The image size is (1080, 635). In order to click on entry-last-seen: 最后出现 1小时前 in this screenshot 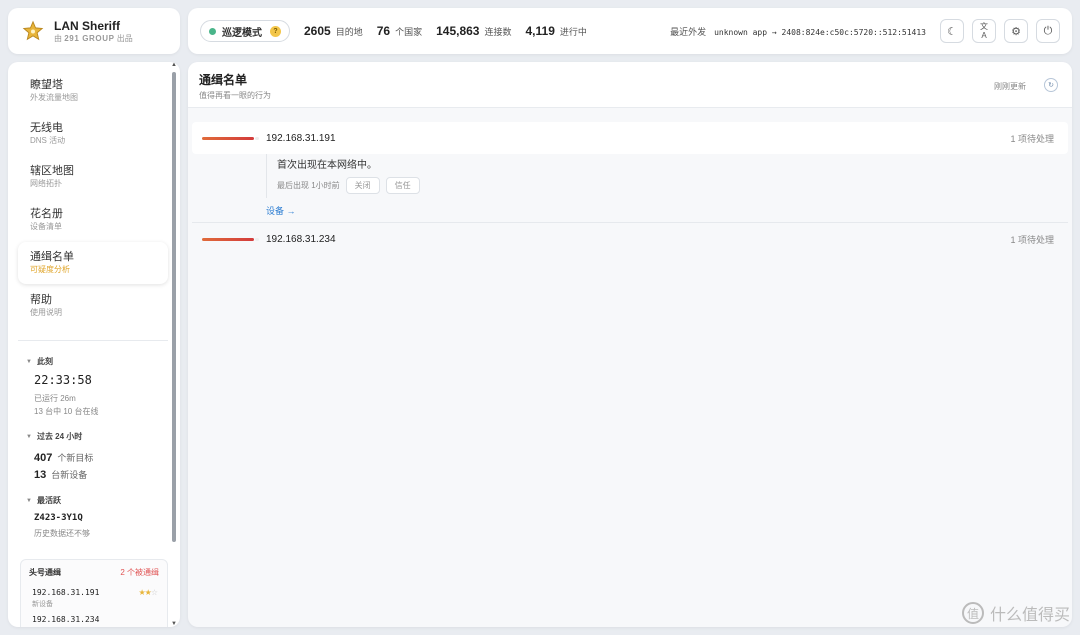, I will do `click(308, 185)`.